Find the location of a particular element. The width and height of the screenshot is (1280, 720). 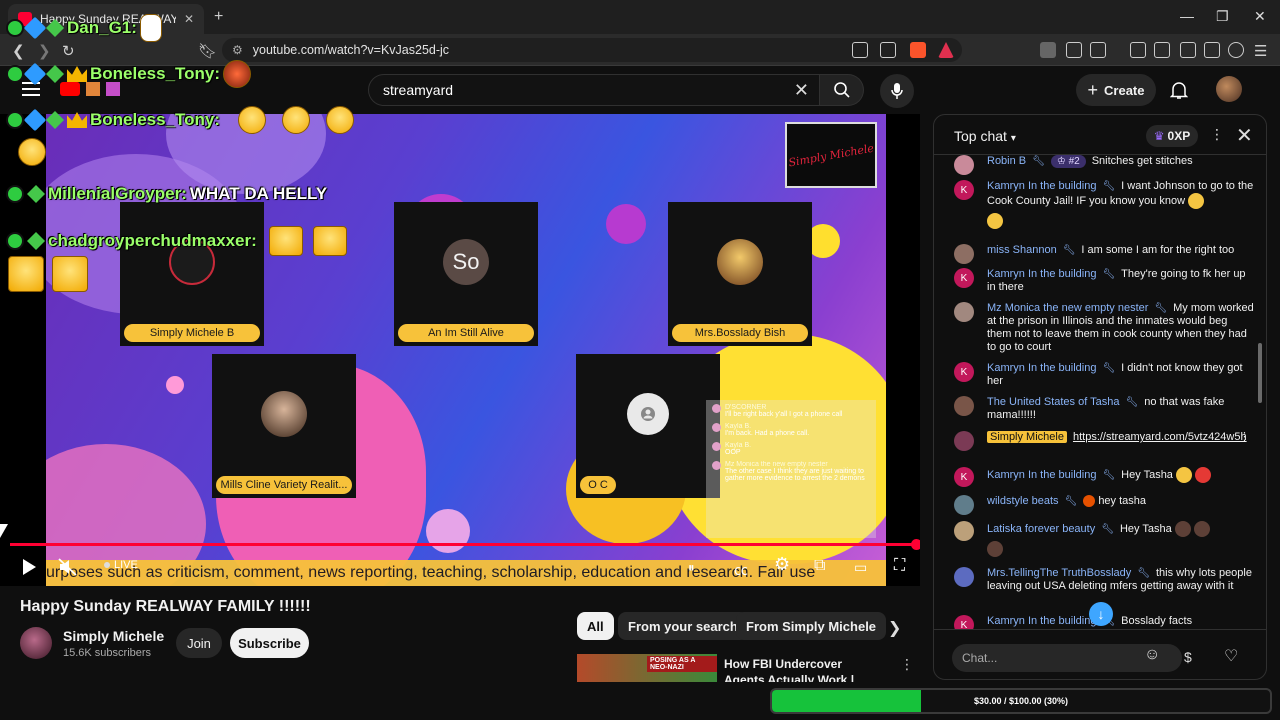

bookmark-icon: 🔖︎ is located at coordinates (207, 51).